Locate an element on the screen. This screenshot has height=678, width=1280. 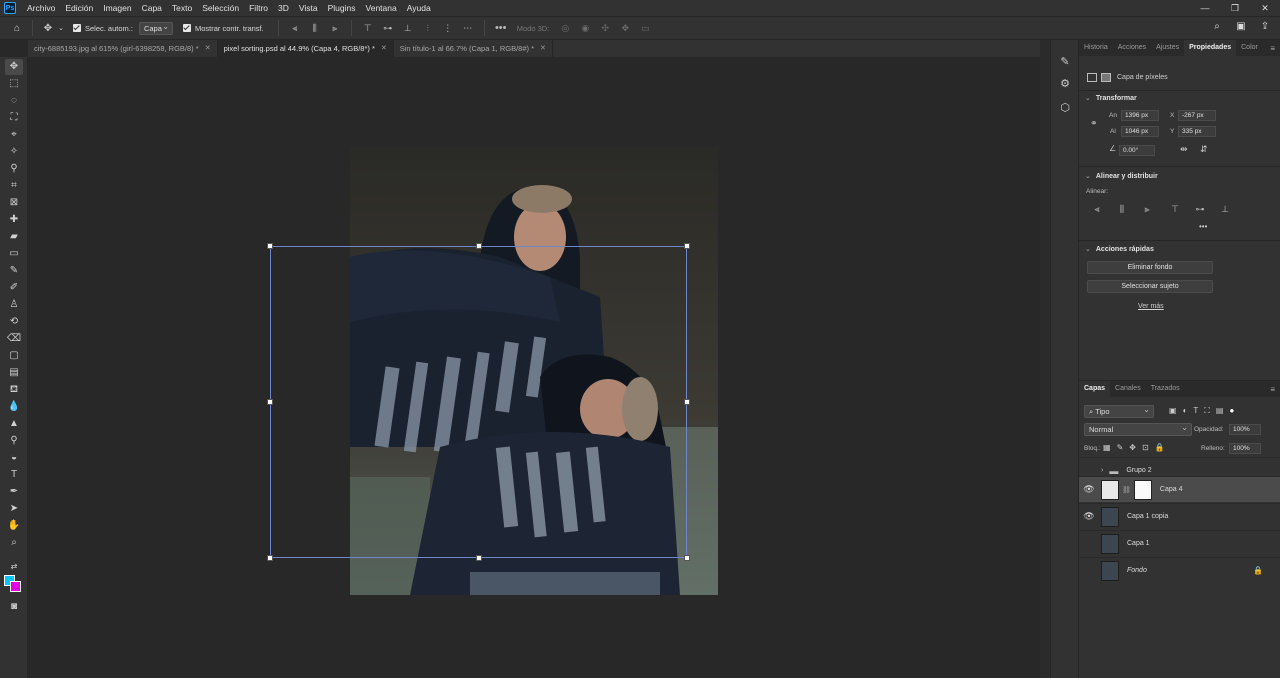
lock-transparent-icon: ▦ is located at coordinates (1107, 447).